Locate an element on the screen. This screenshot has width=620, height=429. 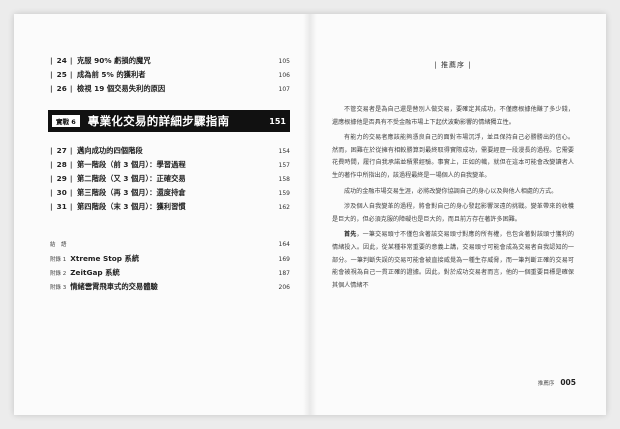
toc-entry: 25 成為前 5% 的獲利者 106 is located at coordinates (170, 75).